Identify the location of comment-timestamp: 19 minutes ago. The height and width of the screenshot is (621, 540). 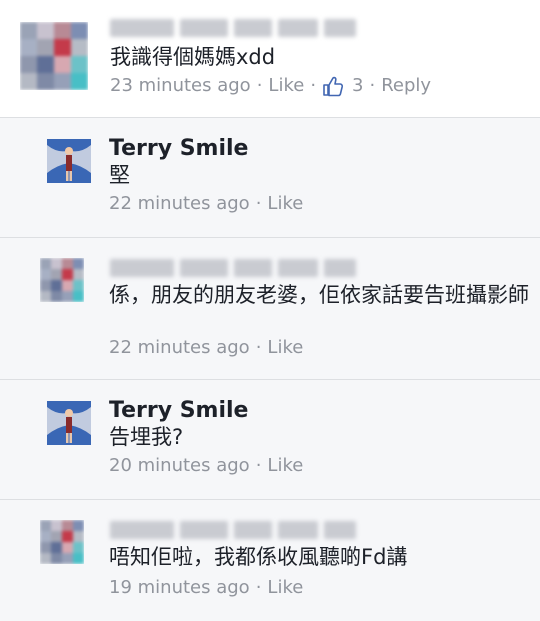
(179, 588).